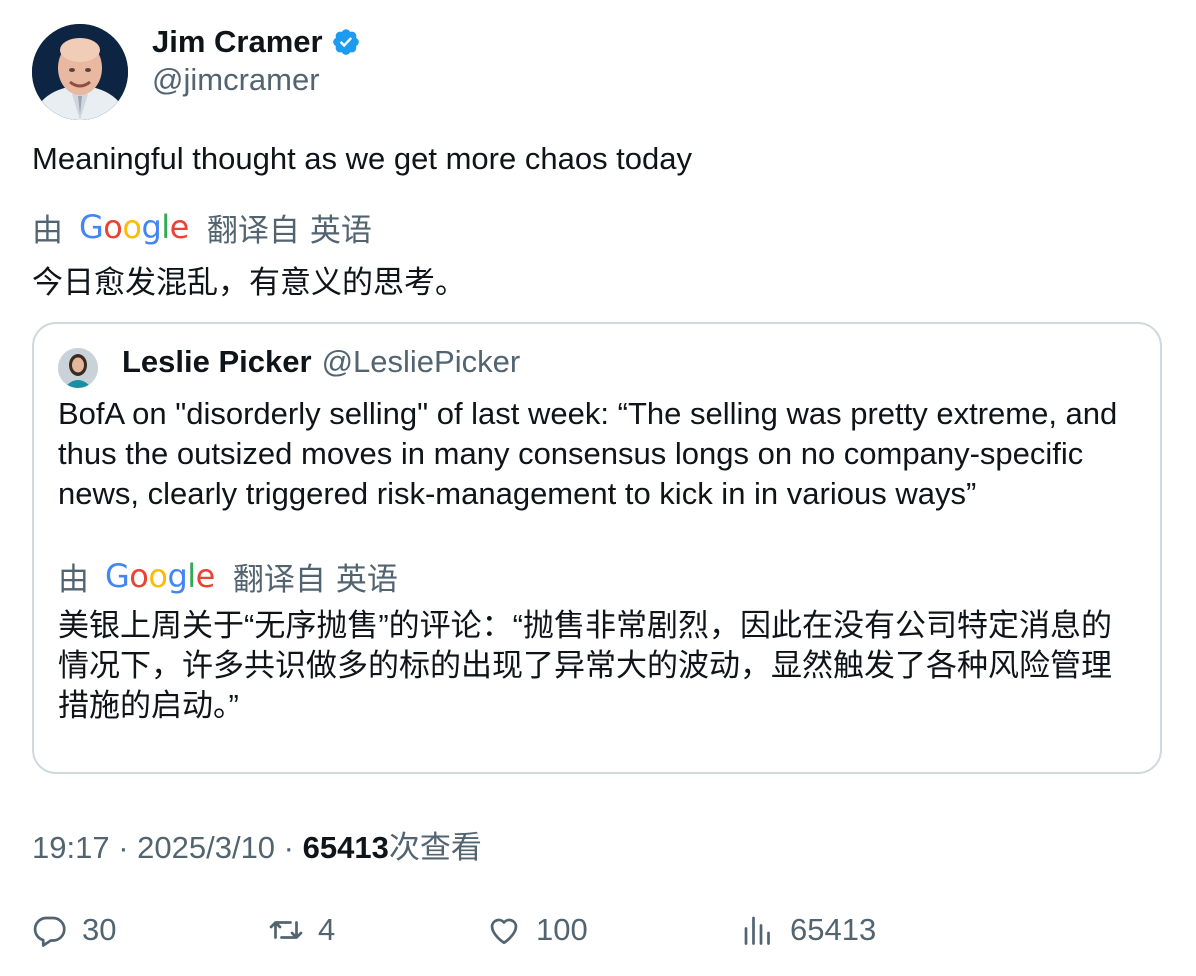 This screenshot has width=1196, height=976. I want to click on google-logo: Google, so click(134, 227).